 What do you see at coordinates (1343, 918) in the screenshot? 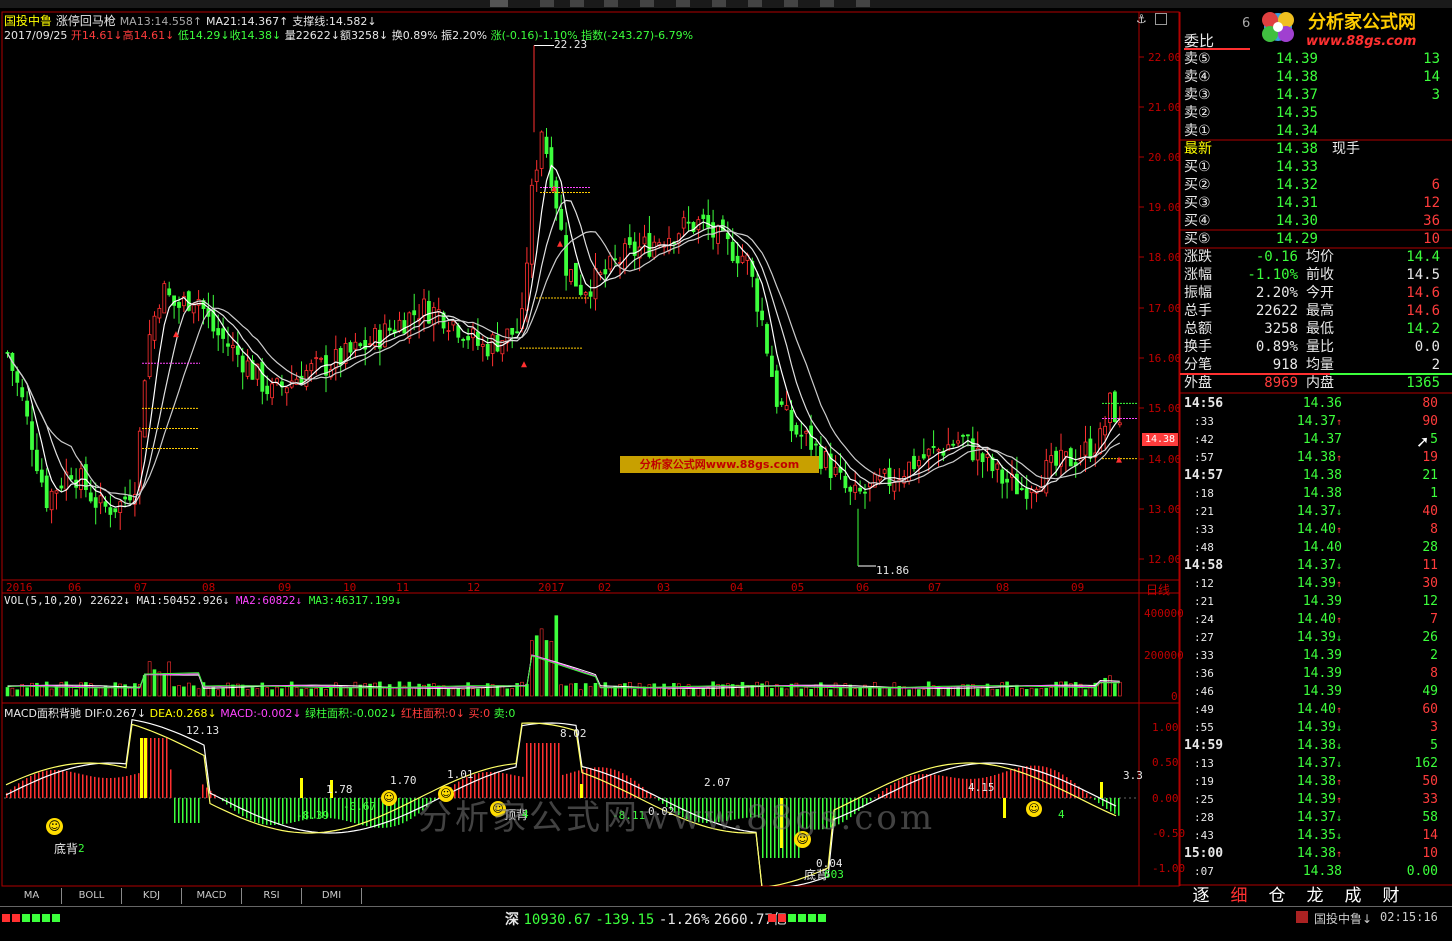
I see `status-stock: 国投中鲁↓` at bounding box center [1343, 918].